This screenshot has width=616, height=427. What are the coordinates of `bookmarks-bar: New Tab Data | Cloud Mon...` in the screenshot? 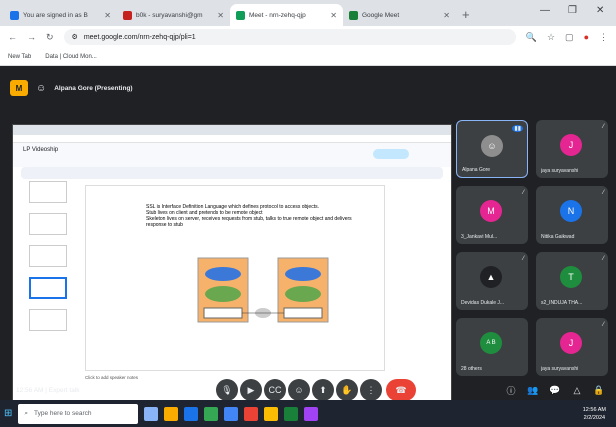 It's located at (308, 57).